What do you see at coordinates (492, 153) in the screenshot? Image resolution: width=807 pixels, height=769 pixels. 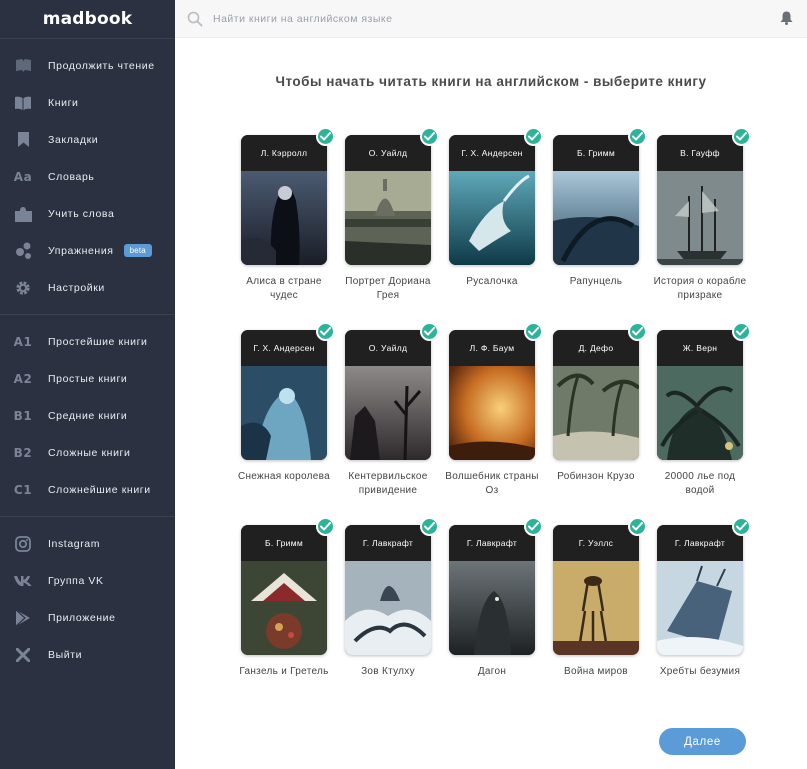 I see `book-author: Г. Х. Андерсен` at bounding box center [492, 153].